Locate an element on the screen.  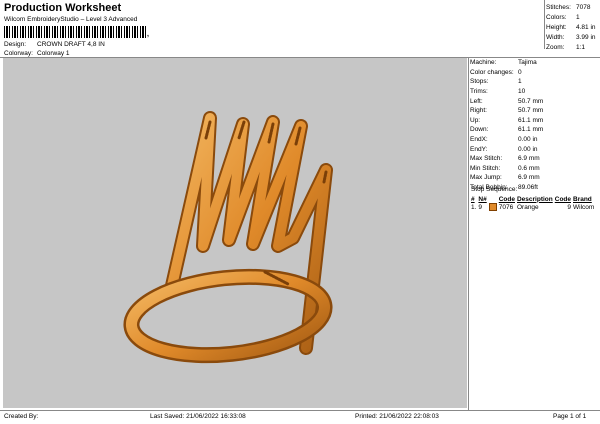
col-description: Description is located at coordinates (534, 199).